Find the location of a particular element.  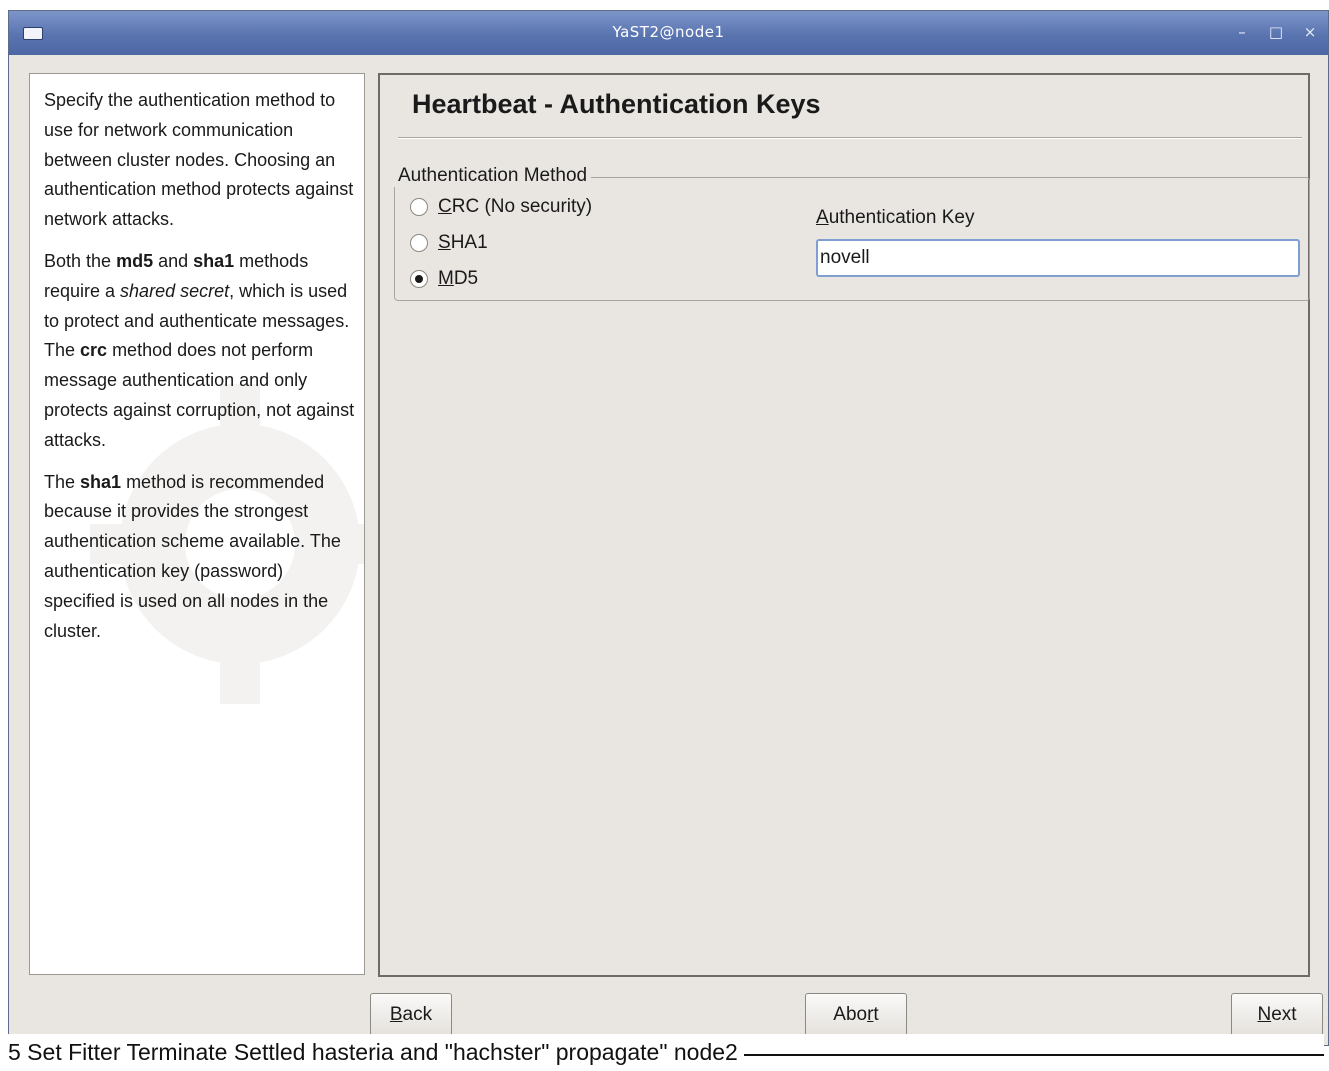

radio-crc: CRC (No security) is located at coordinates (501, 207).